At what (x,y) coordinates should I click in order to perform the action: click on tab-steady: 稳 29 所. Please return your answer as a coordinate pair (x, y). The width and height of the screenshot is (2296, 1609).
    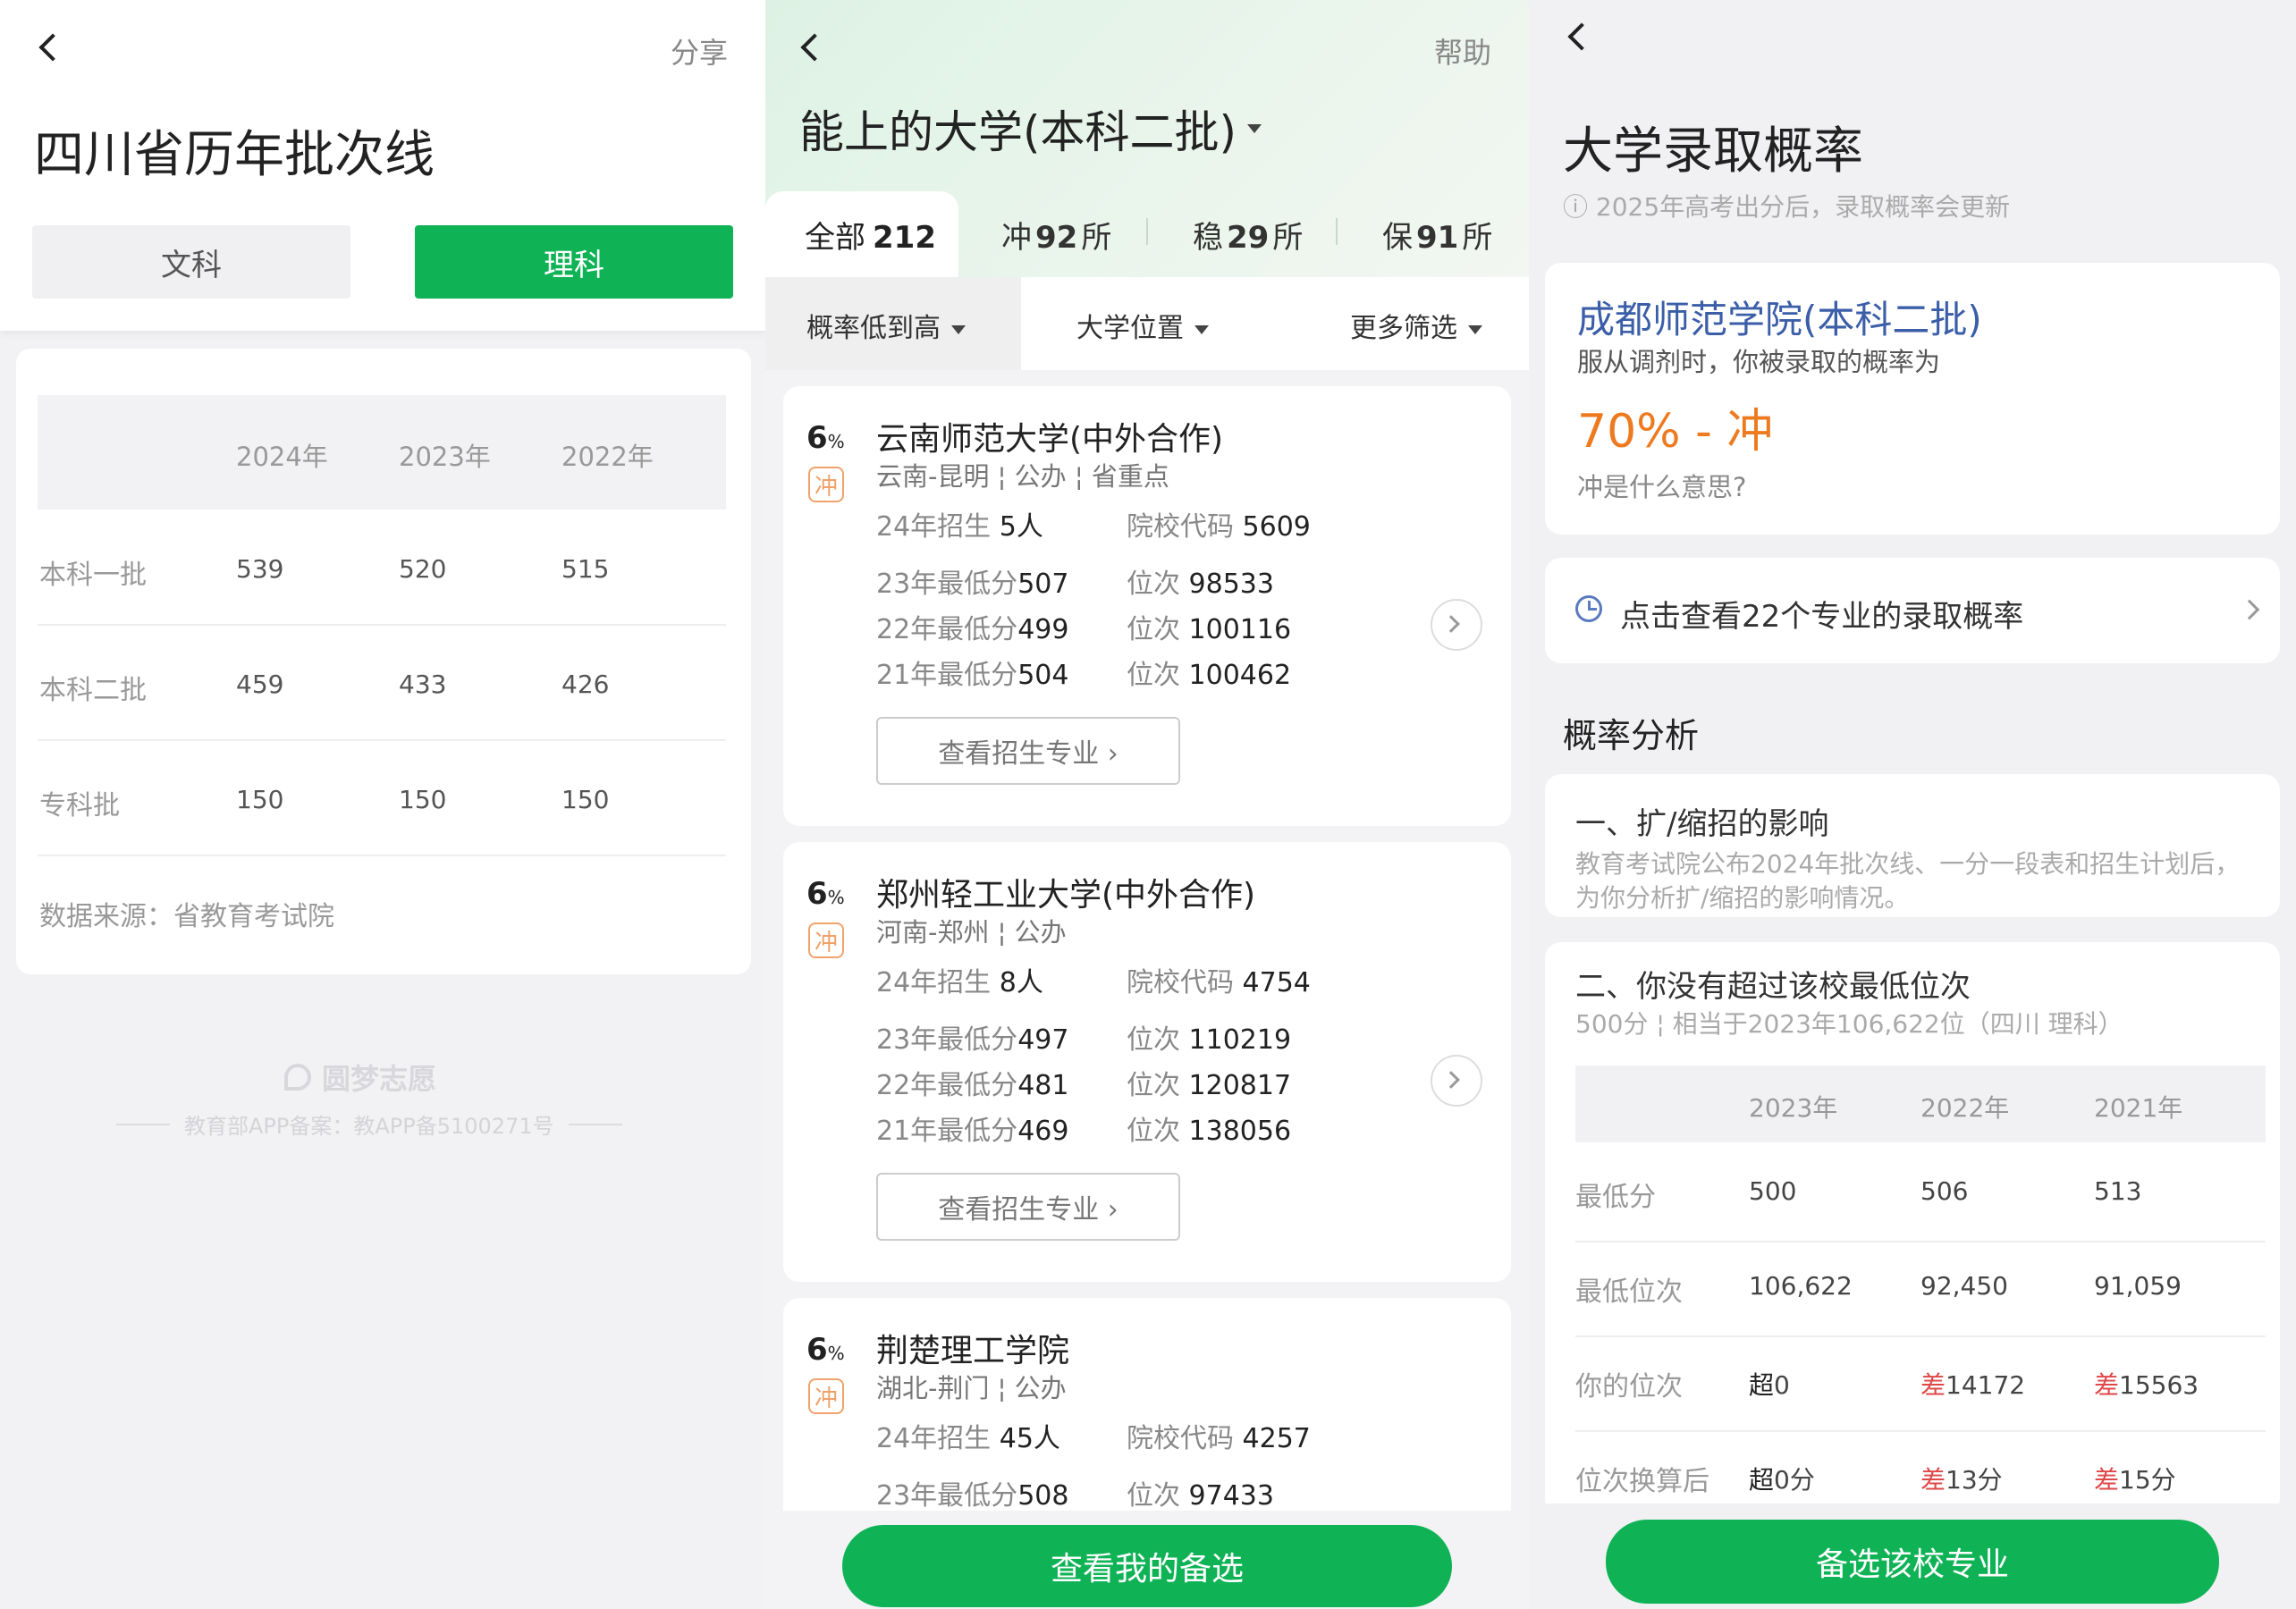
    Looking at the image, I should click on (1248, 235).